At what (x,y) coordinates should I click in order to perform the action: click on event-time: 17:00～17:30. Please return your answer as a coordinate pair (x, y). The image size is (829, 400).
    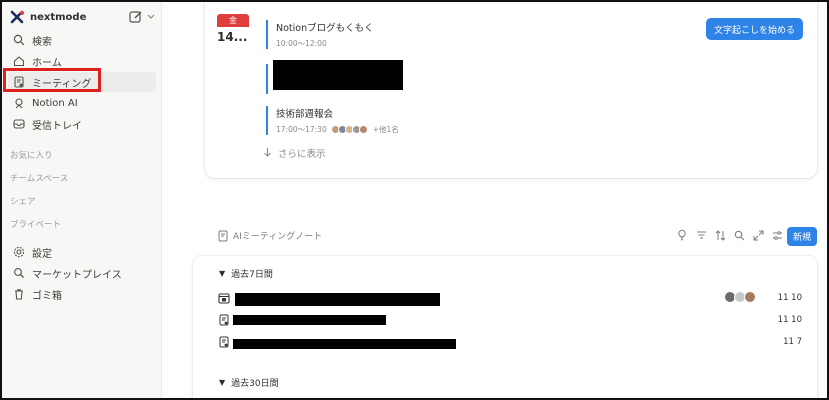
    Looking at the image, I should click on (301, 129).